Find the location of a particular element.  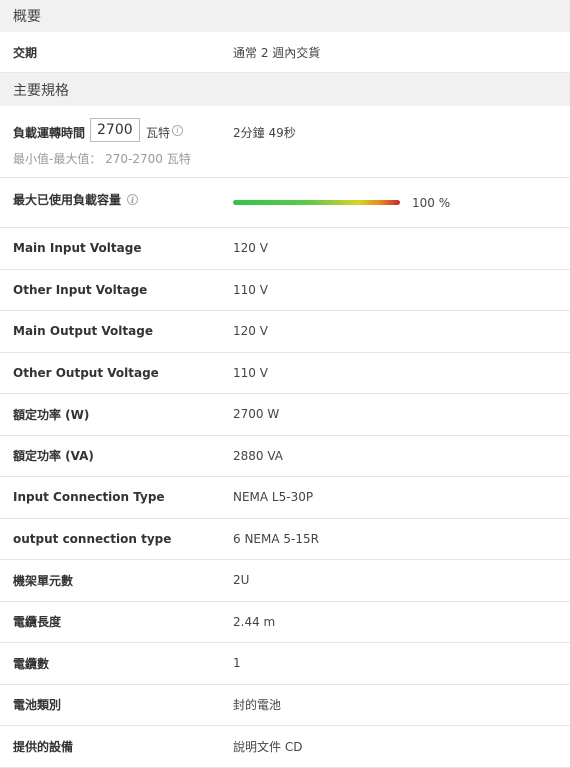

table-row: Input Connection Type NEMA L5-30P is located at coordinates (285, 498).